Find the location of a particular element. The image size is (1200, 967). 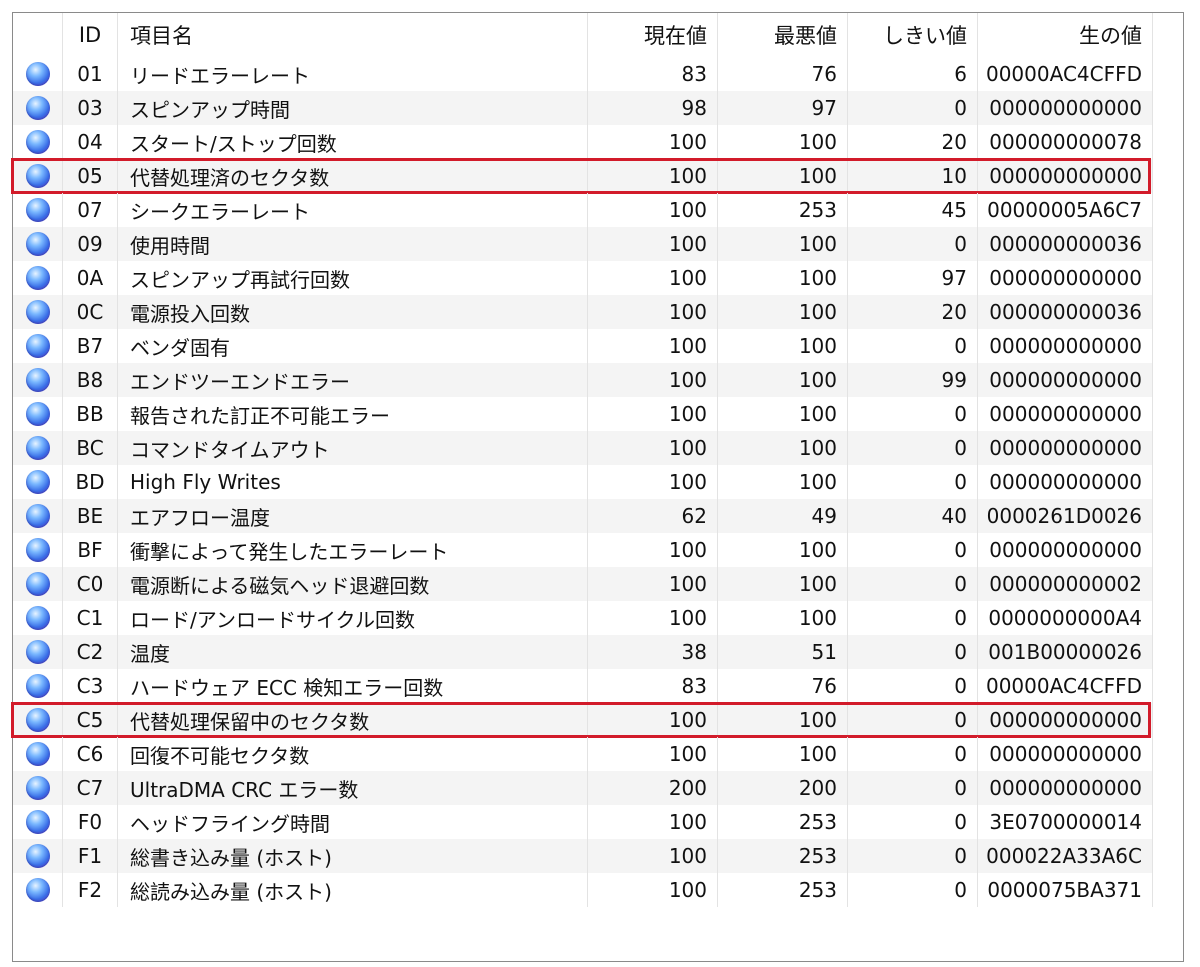

attribute-id: 04 is located at coordinates (90, 142).